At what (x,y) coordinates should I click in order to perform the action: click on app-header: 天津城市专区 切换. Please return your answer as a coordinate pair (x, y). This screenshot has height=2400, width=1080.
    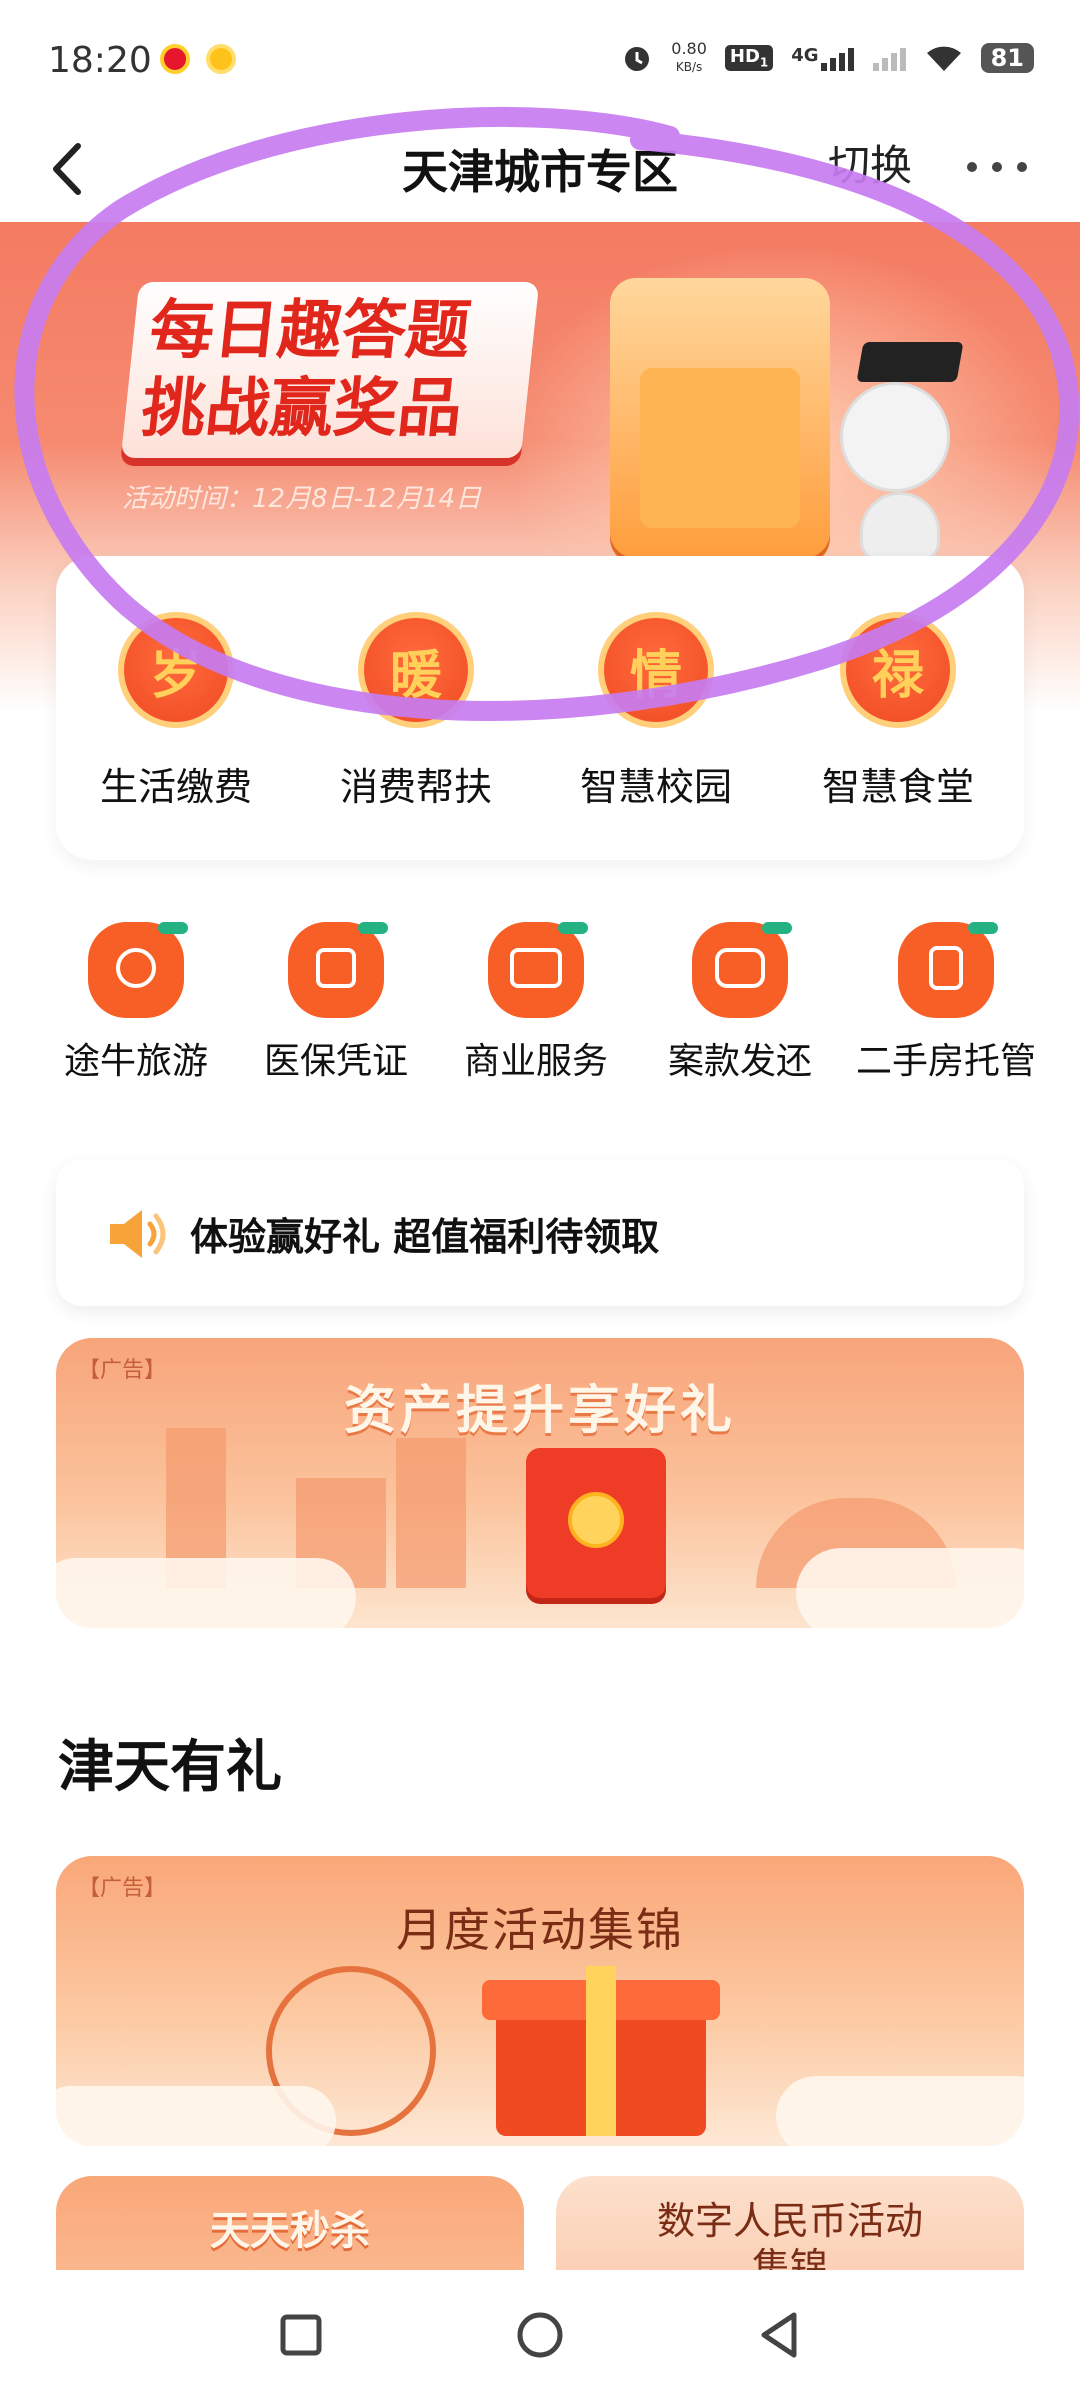
    Looking at the image, I should click on (540, 170).